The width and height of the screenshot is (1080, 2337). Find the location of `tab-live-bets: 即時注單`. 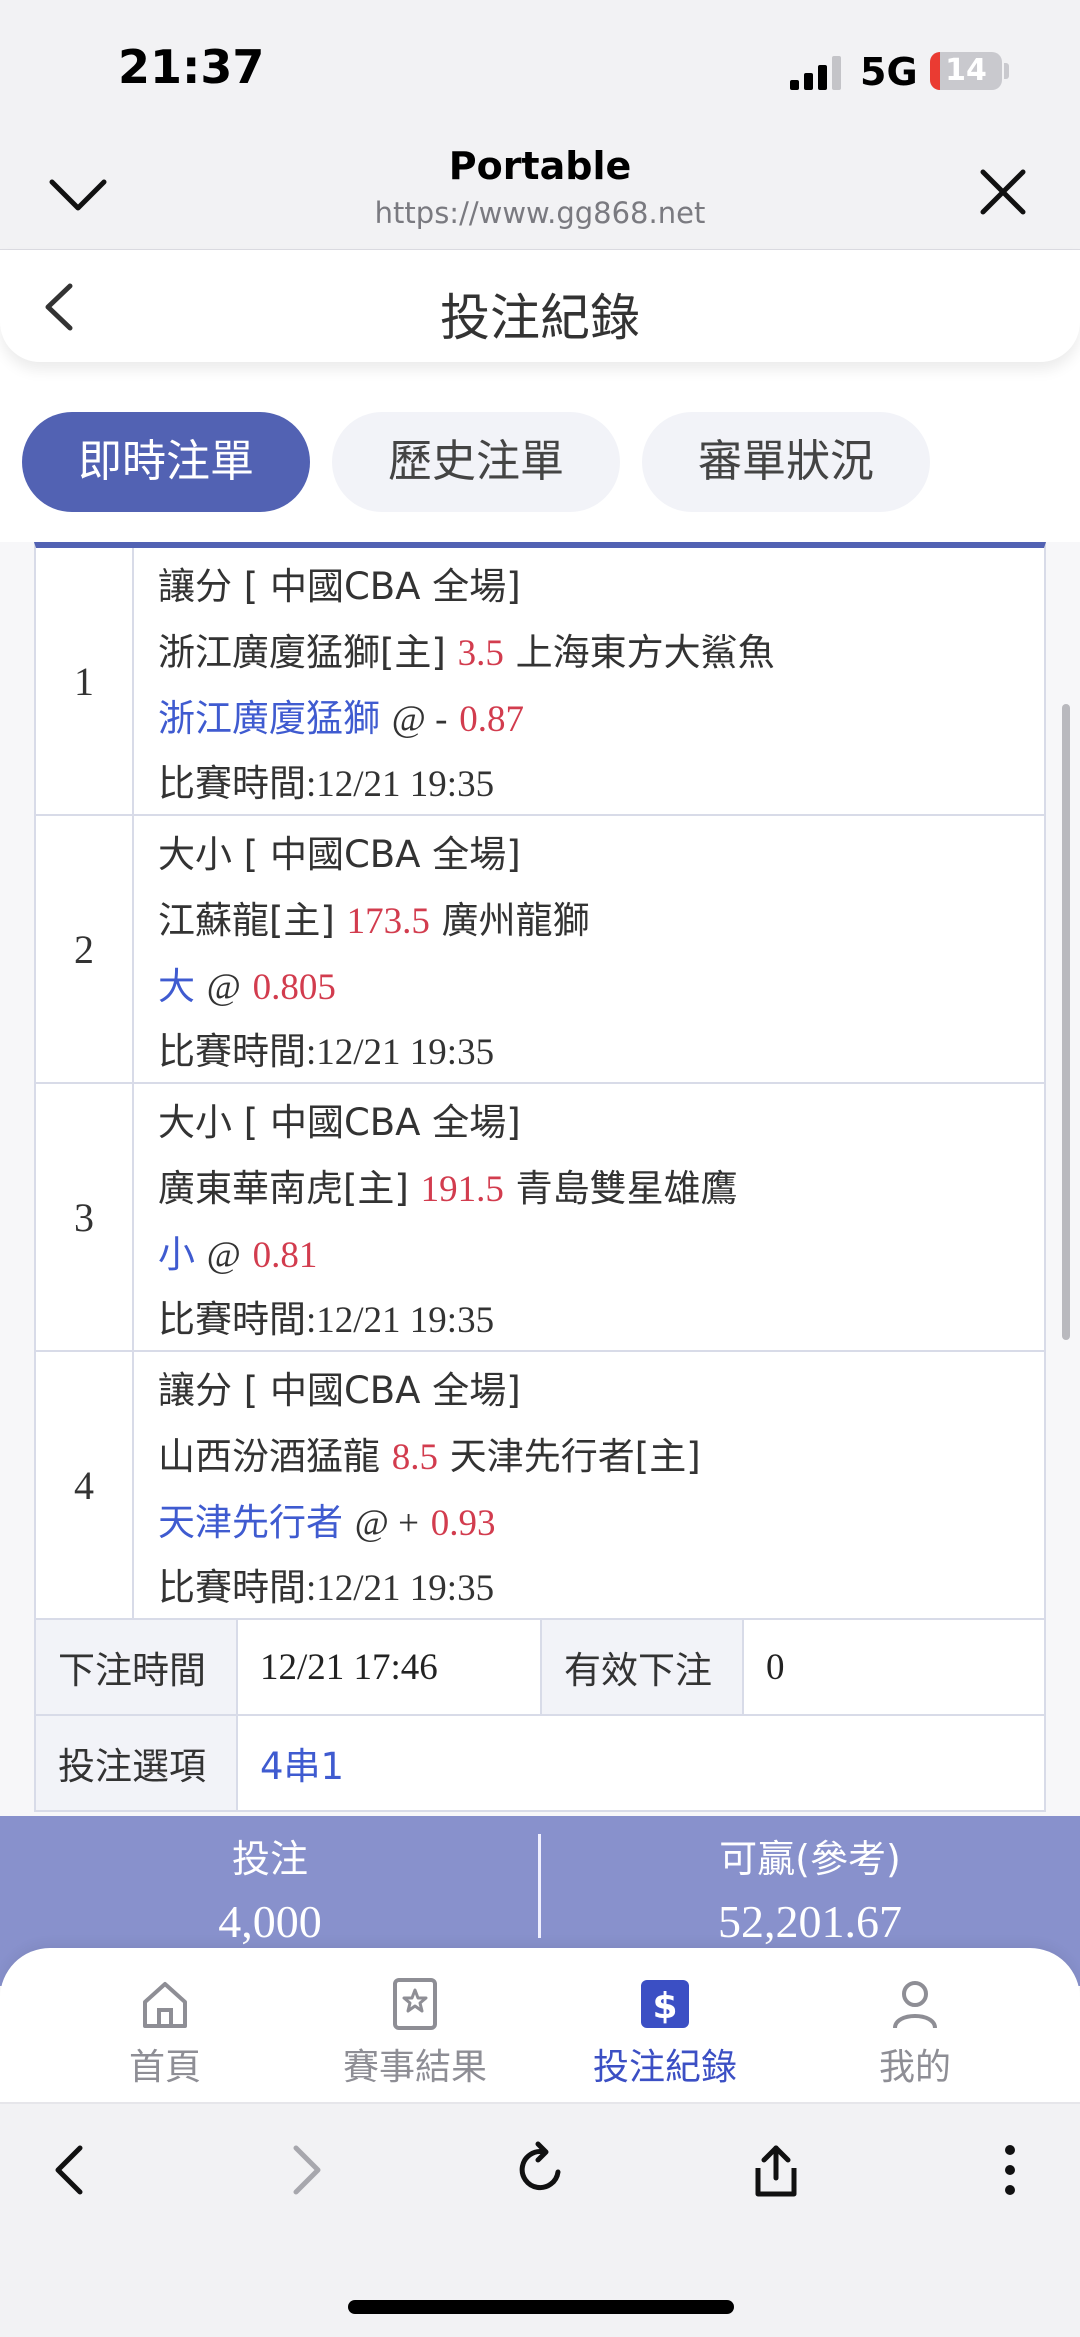

tab-live-bets: 即時注單 is located at coordinates (166, 462).